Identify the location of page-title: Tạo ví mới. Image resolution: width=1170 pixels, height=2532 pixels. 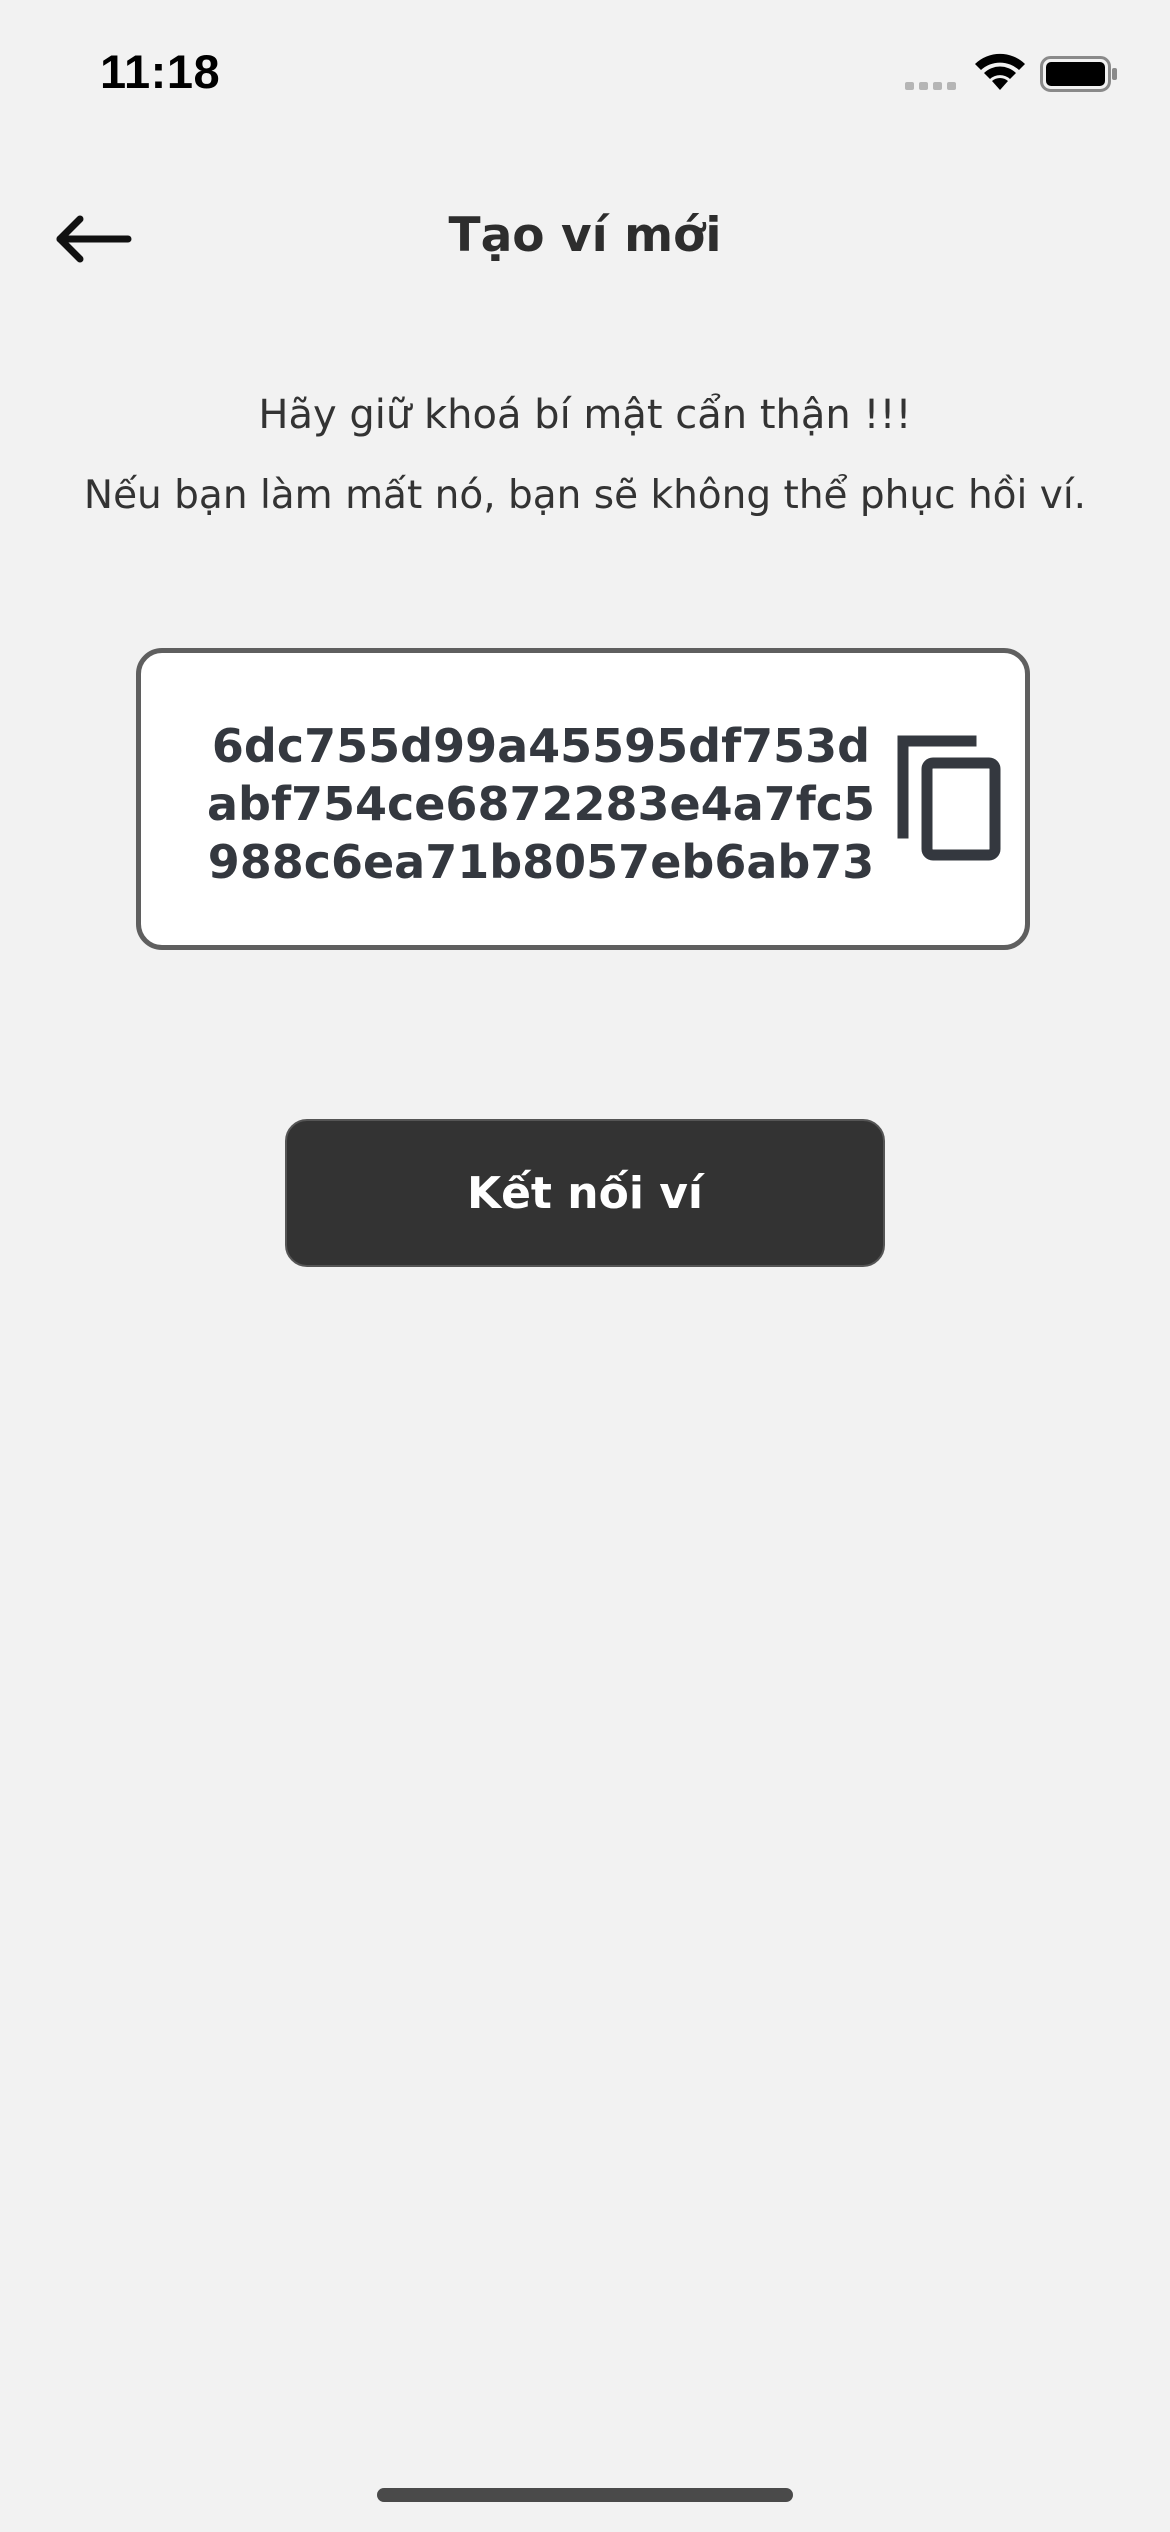
(585, 235).